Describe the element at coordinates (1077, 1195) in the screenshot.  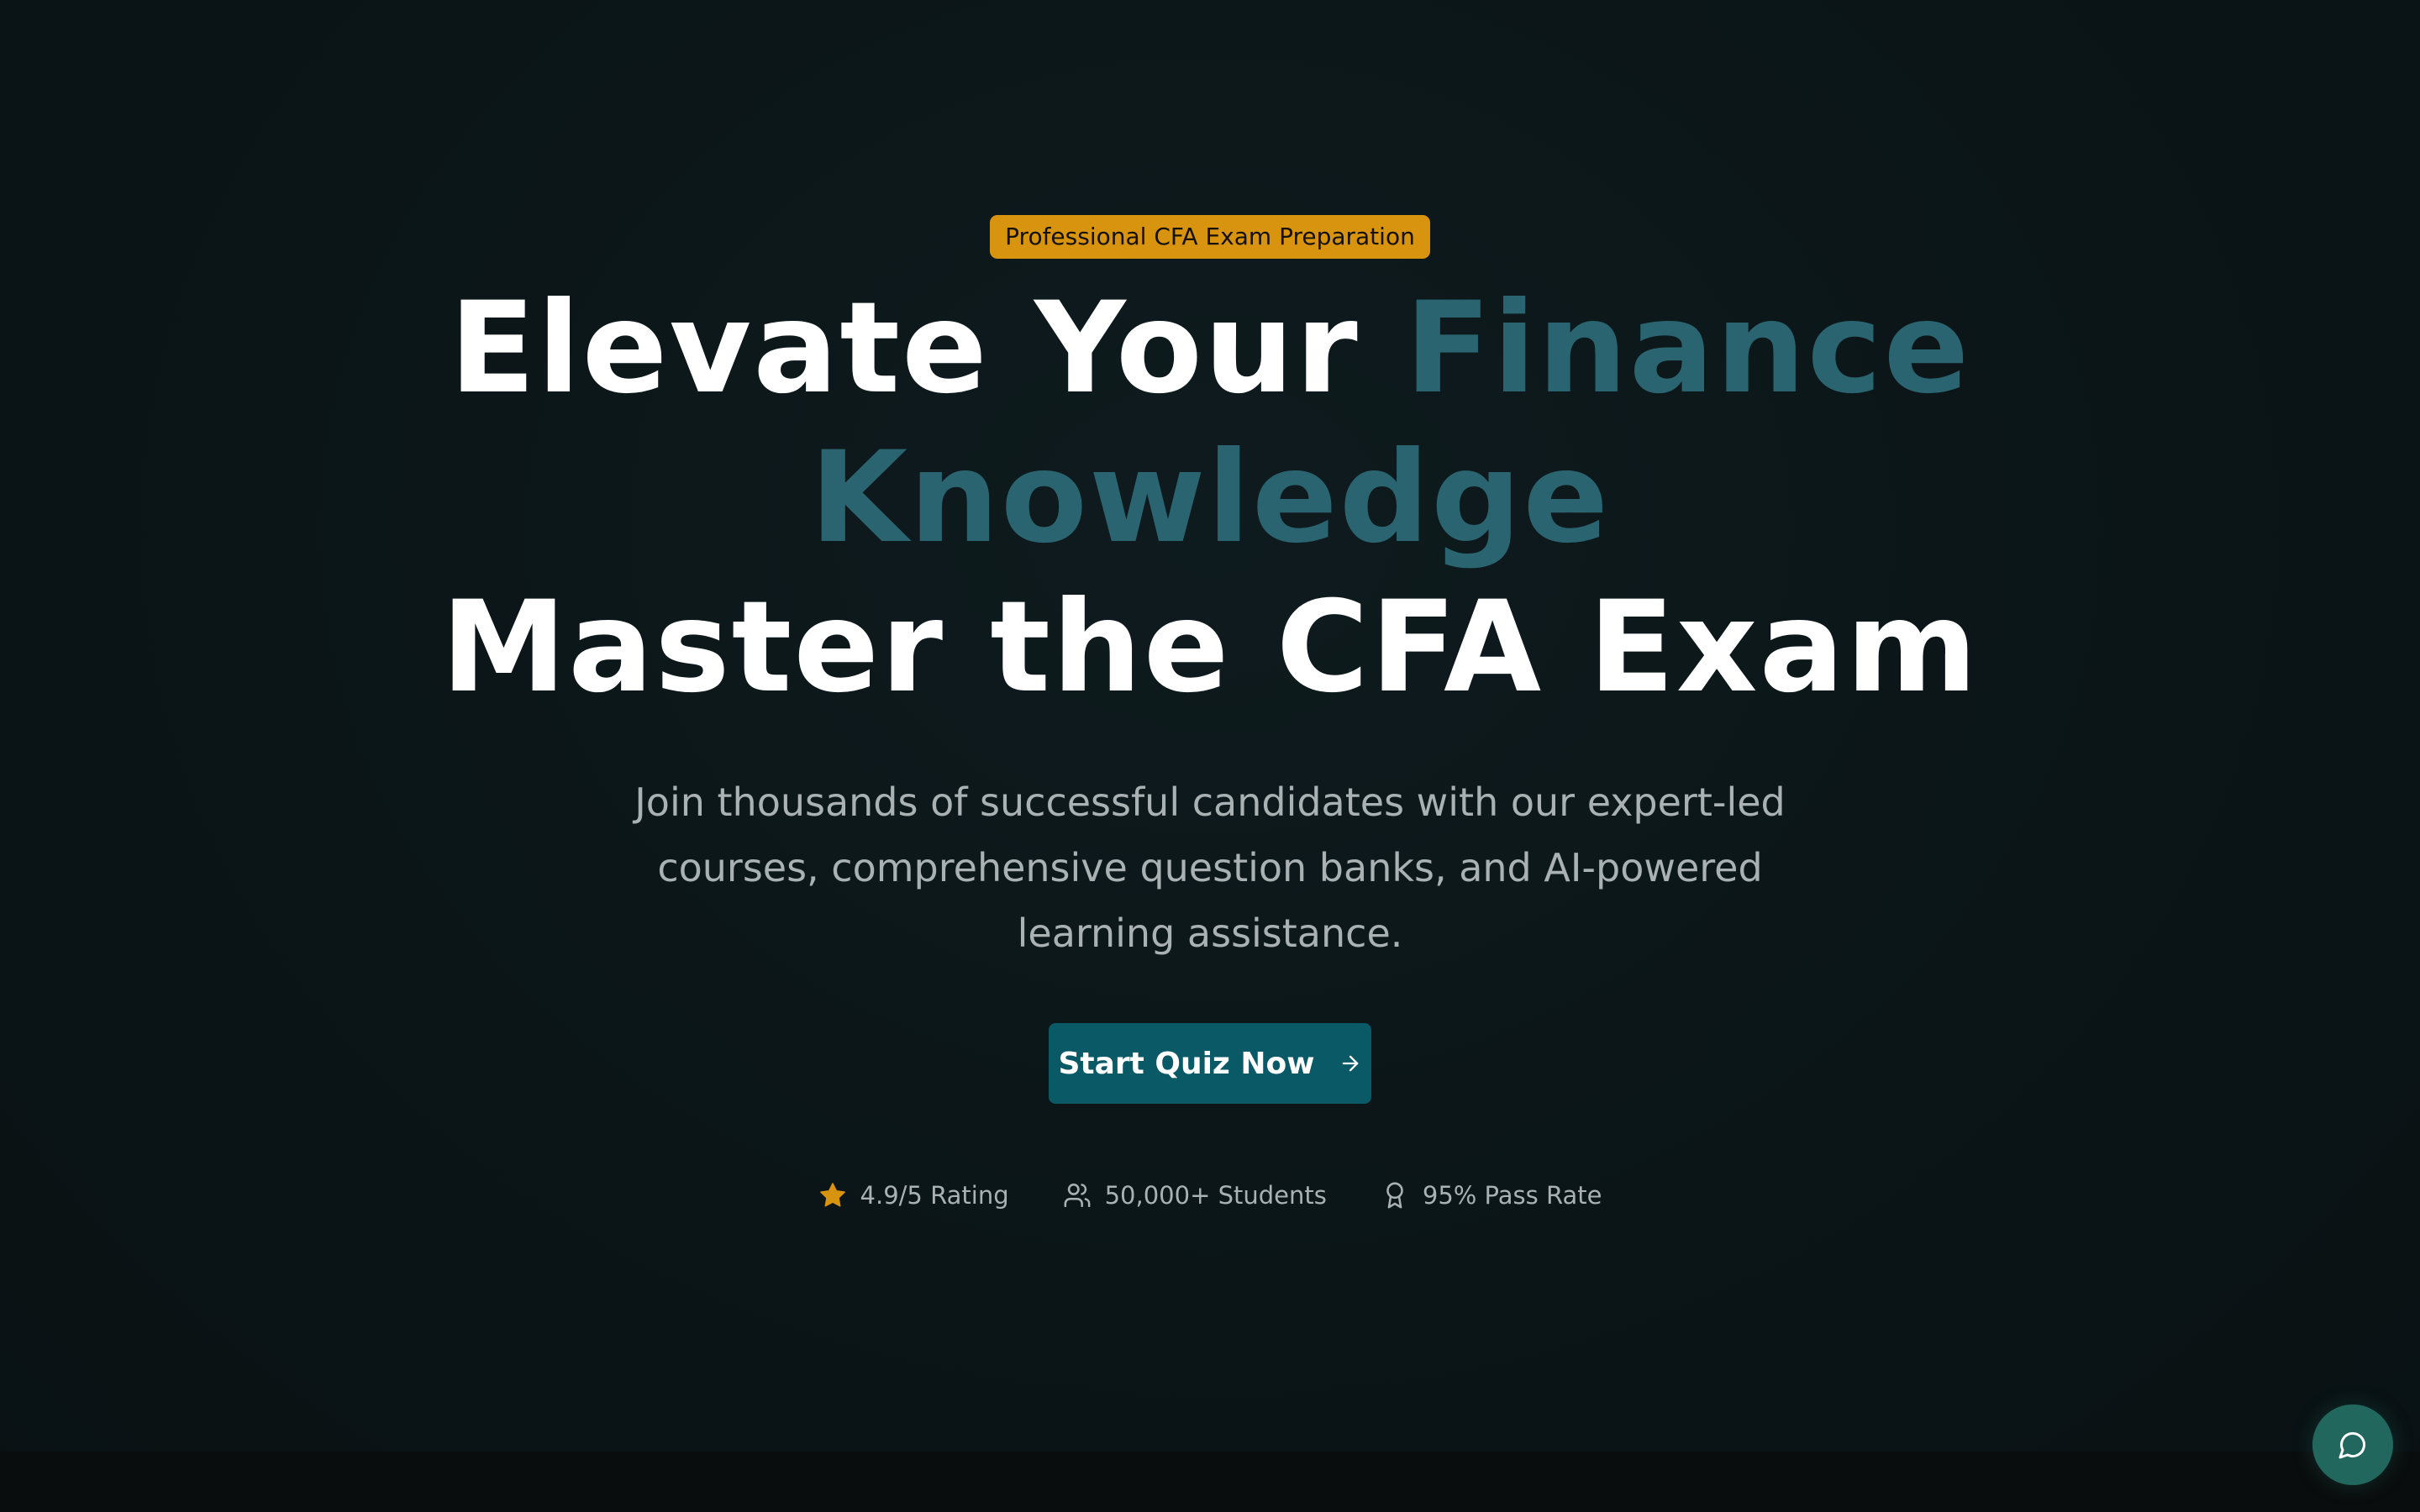
I see `users-icon` at that location.